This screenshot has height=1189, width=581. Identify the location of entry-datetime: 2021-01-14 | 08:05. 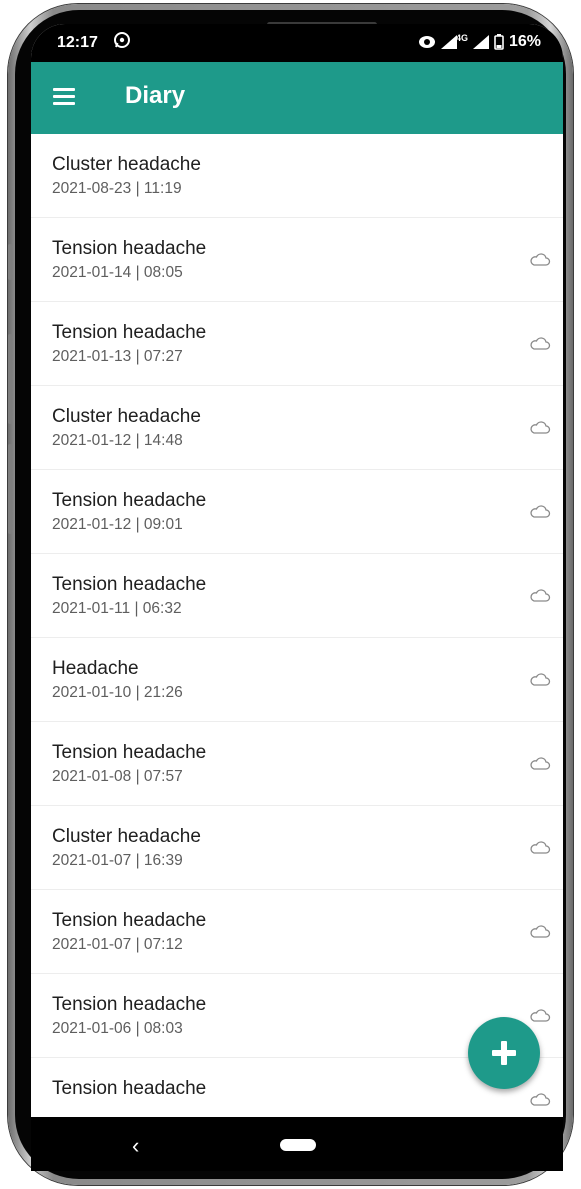
(117, 272).